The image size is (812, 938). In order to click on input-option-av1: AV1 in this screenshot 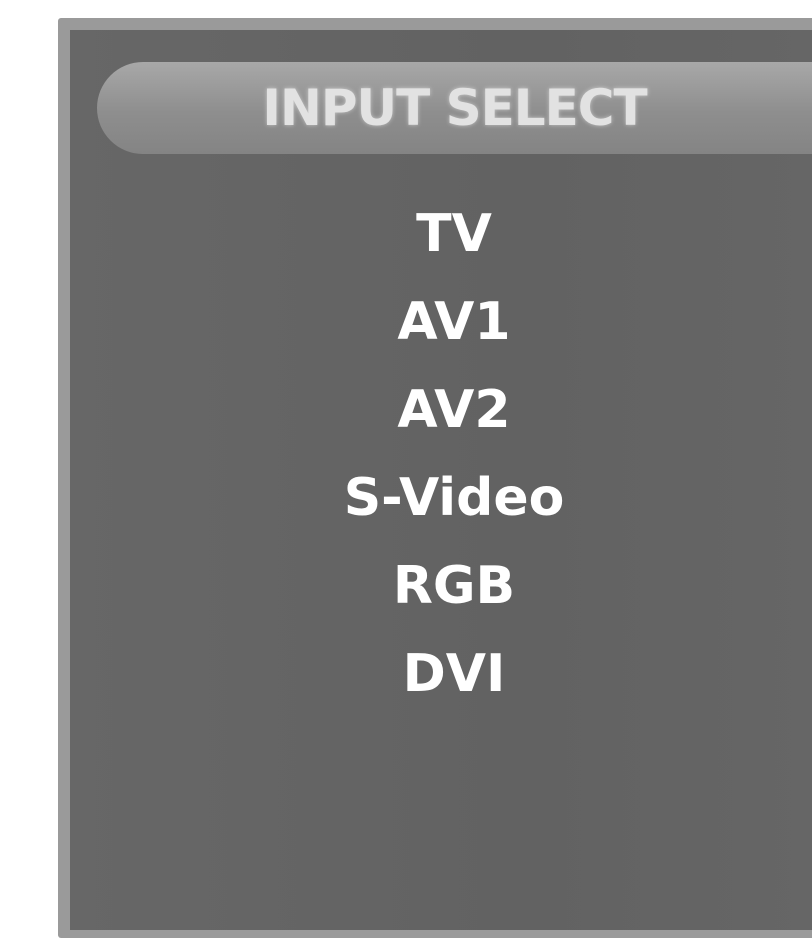, I will do `click(440, 322)`.